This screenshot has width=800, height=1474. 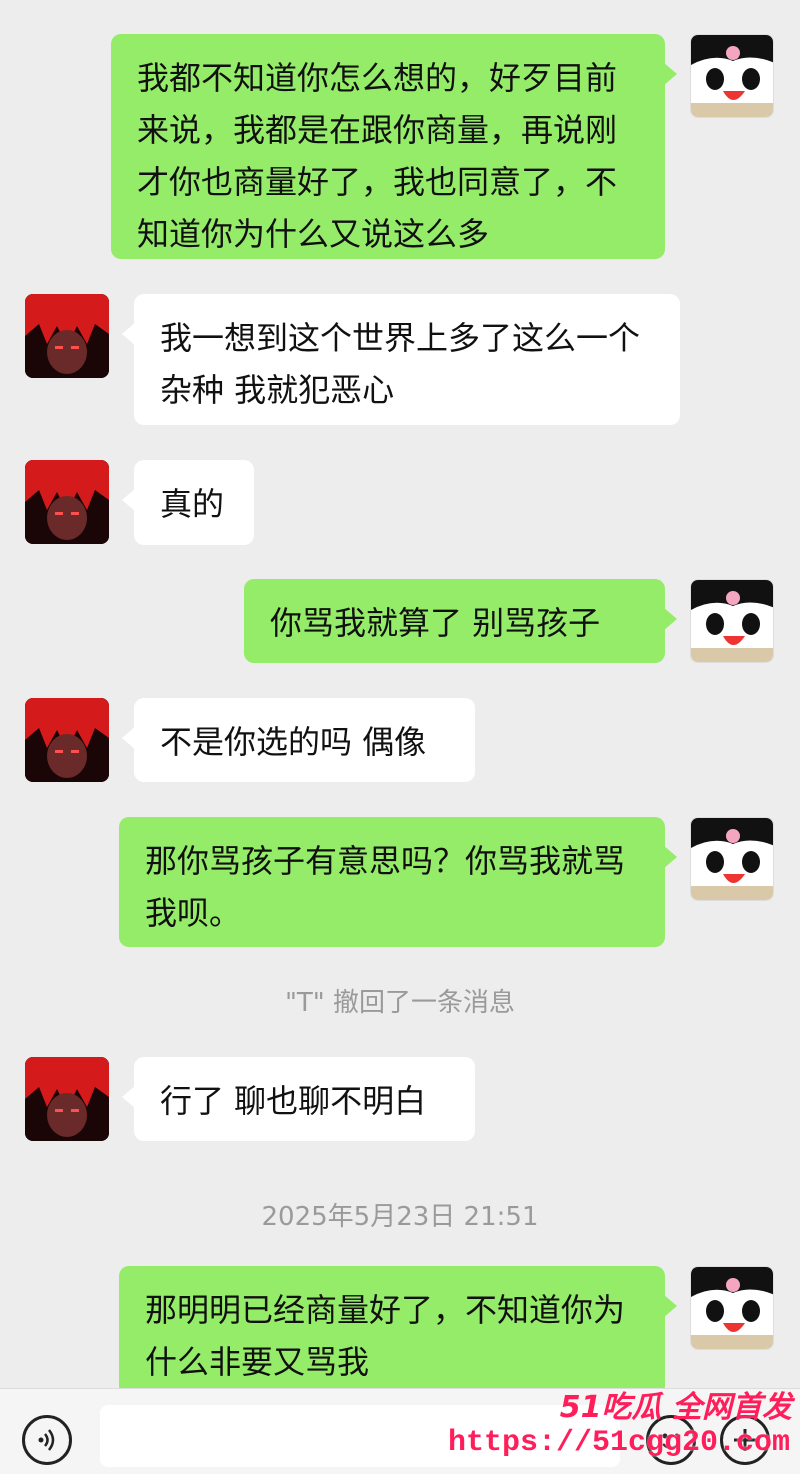 I want to click on message-bubble-sent: 你骂我就算了 别骂孩子, so click(x=460, y=621).